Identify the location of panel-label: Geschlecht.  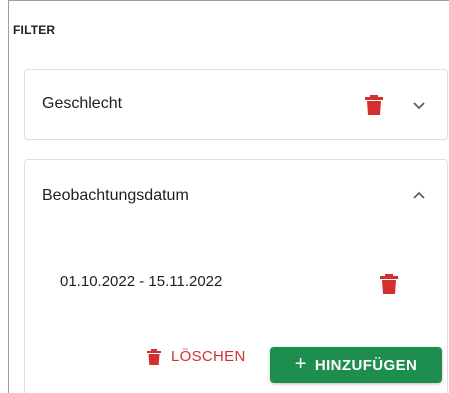
(82, 103).